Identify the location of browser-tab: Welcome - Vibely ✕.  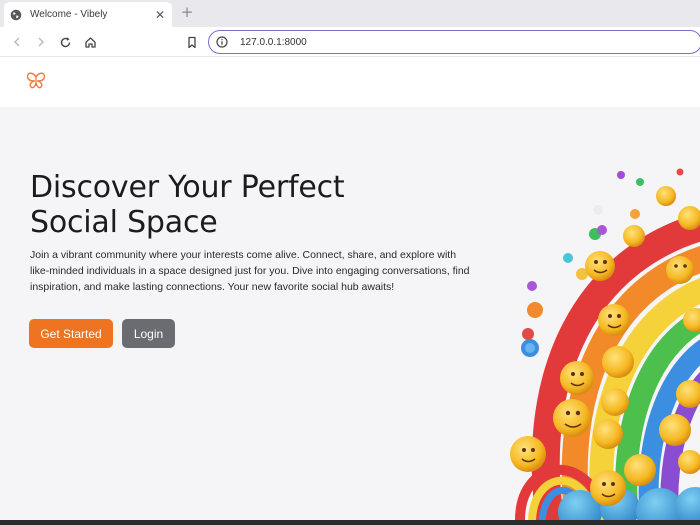
(88, 14).